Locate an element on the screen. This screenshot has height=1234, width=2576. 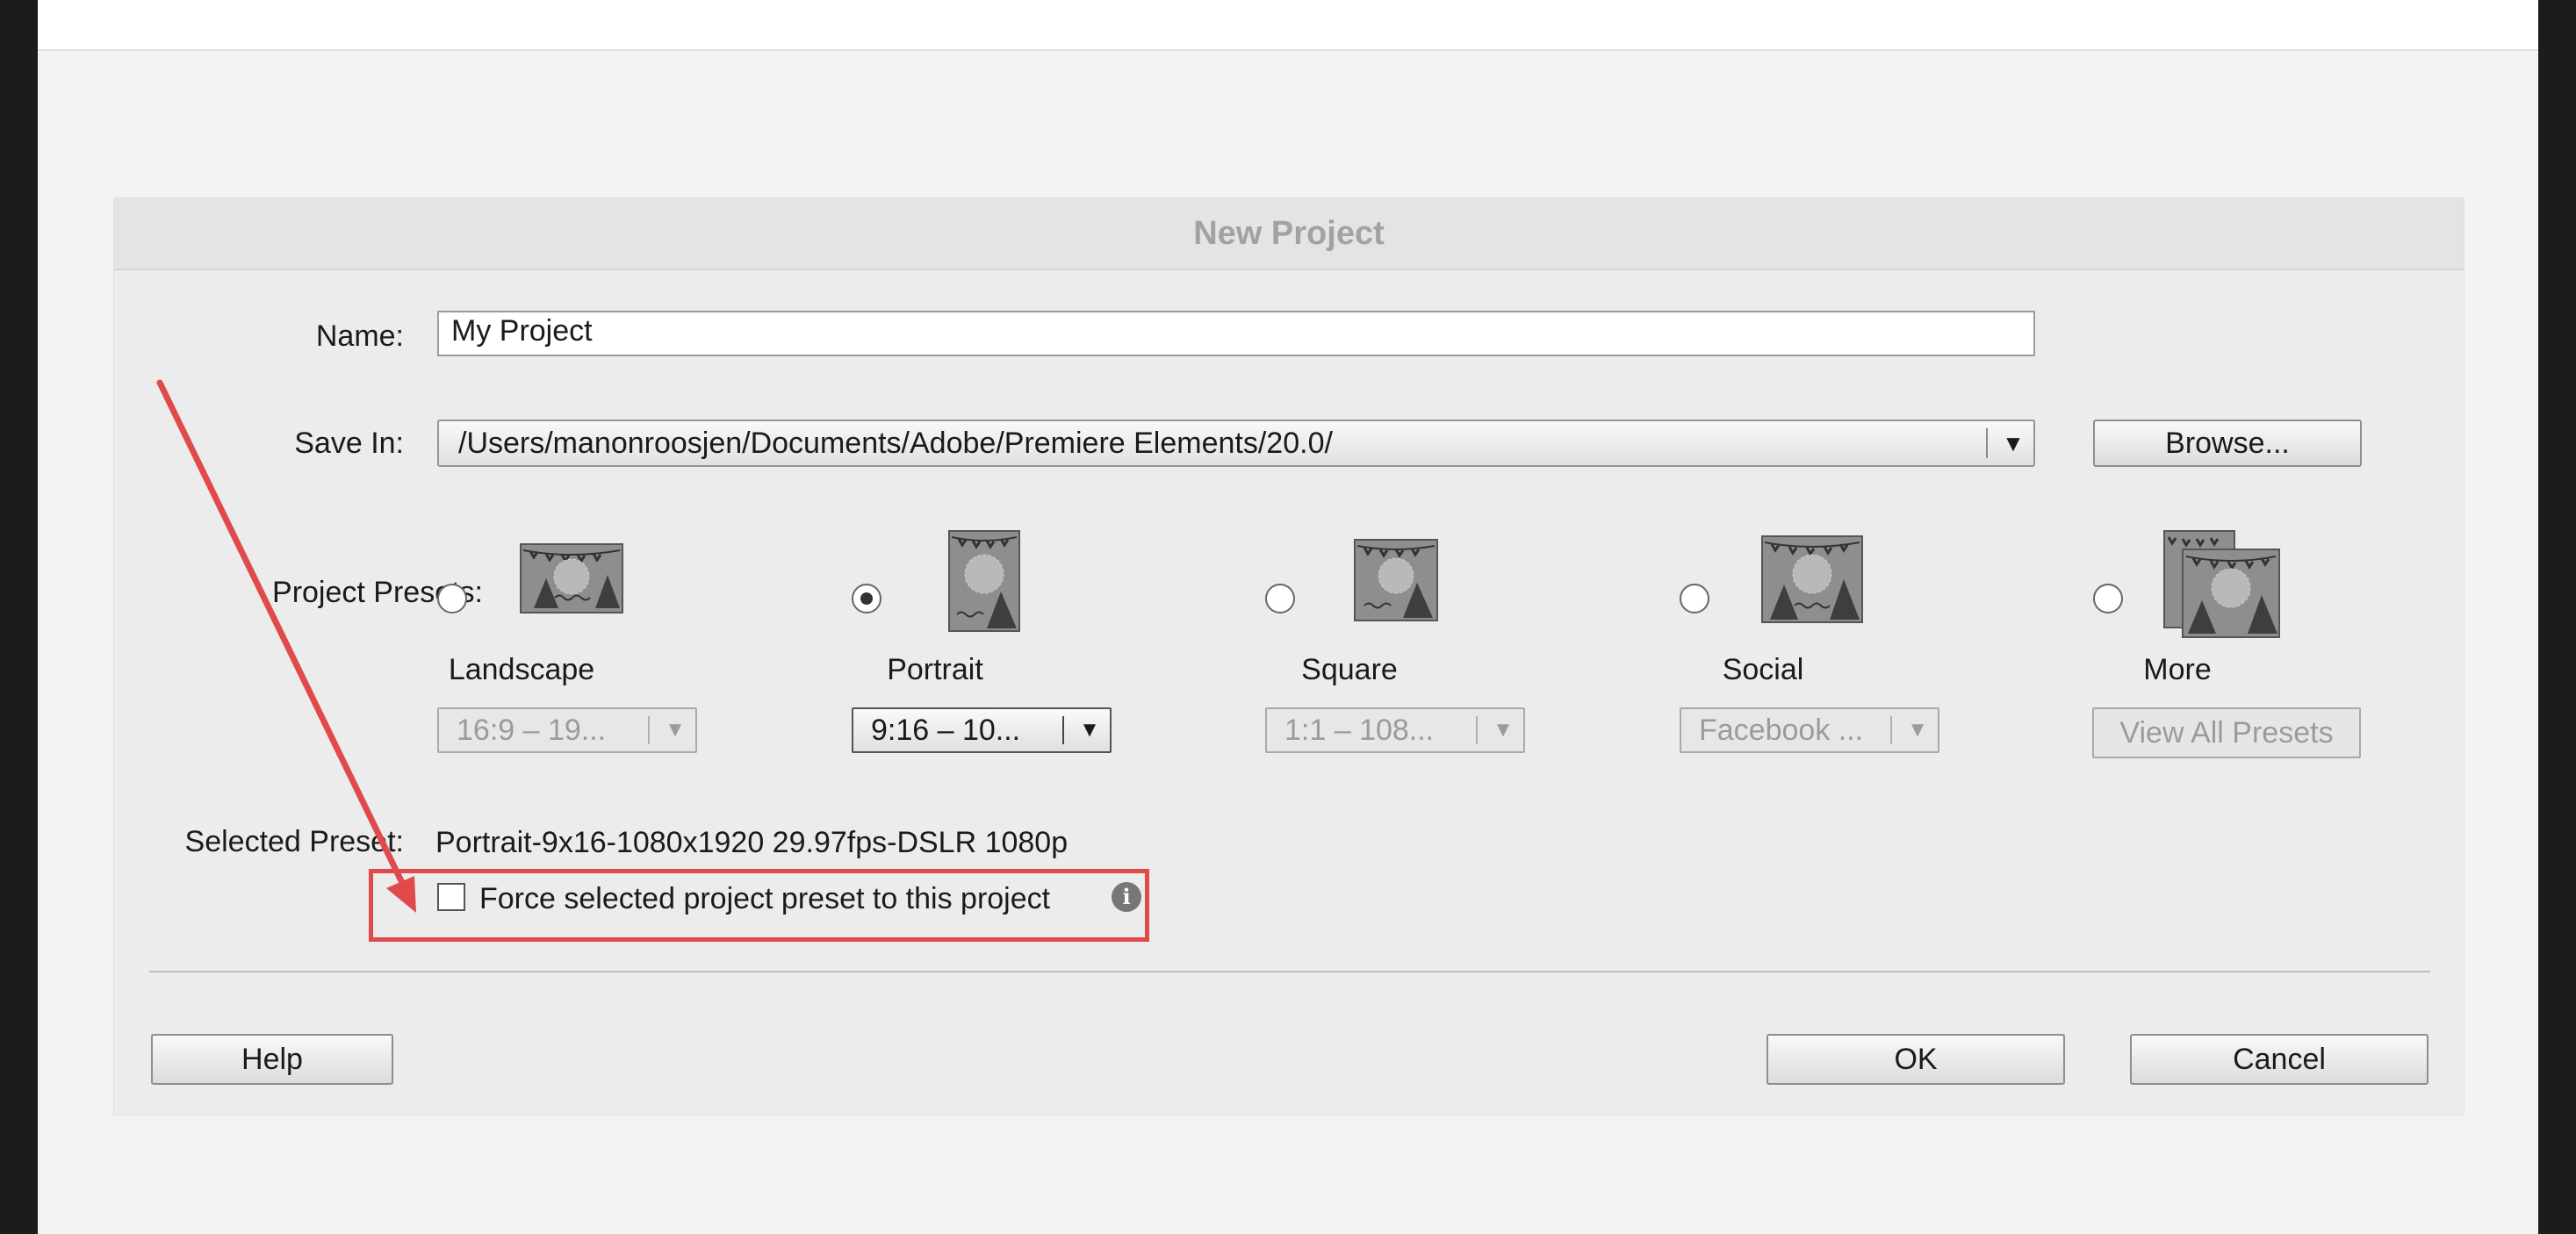
preset-label-landscape: Landscape is located at coordinates (521, 670).